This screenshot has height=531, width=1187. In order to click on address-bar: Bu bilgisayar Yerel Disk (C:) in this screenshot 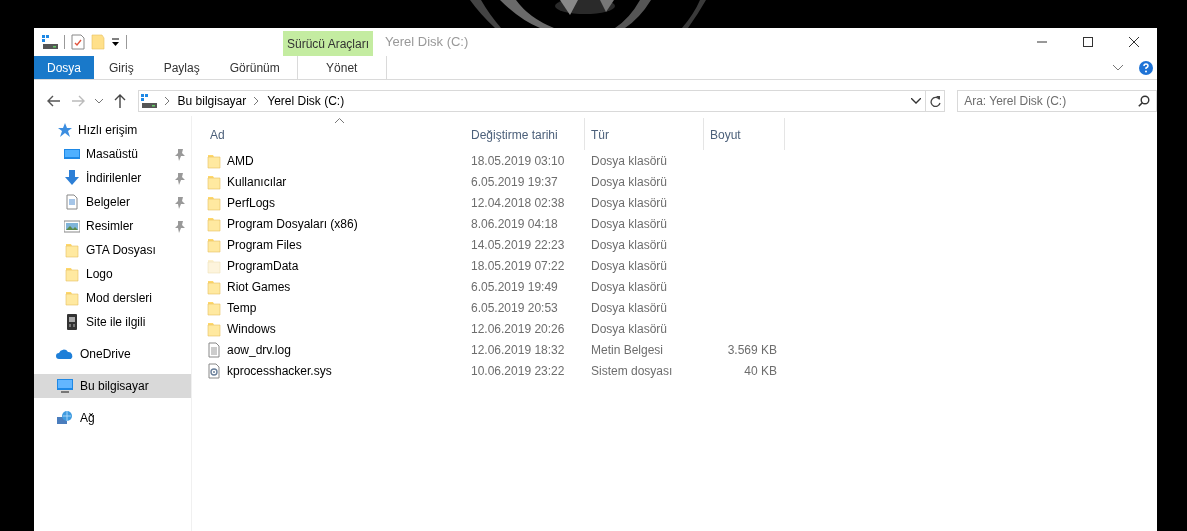, I will do `click(532, 101)`.